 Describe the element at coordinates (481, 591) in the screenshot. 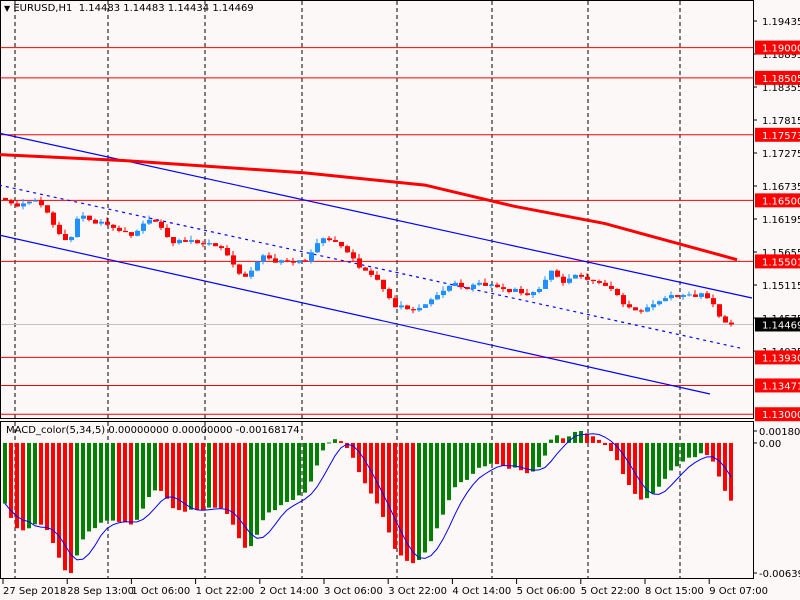

I see `time-label: 4 Oct 14:00` at that location.